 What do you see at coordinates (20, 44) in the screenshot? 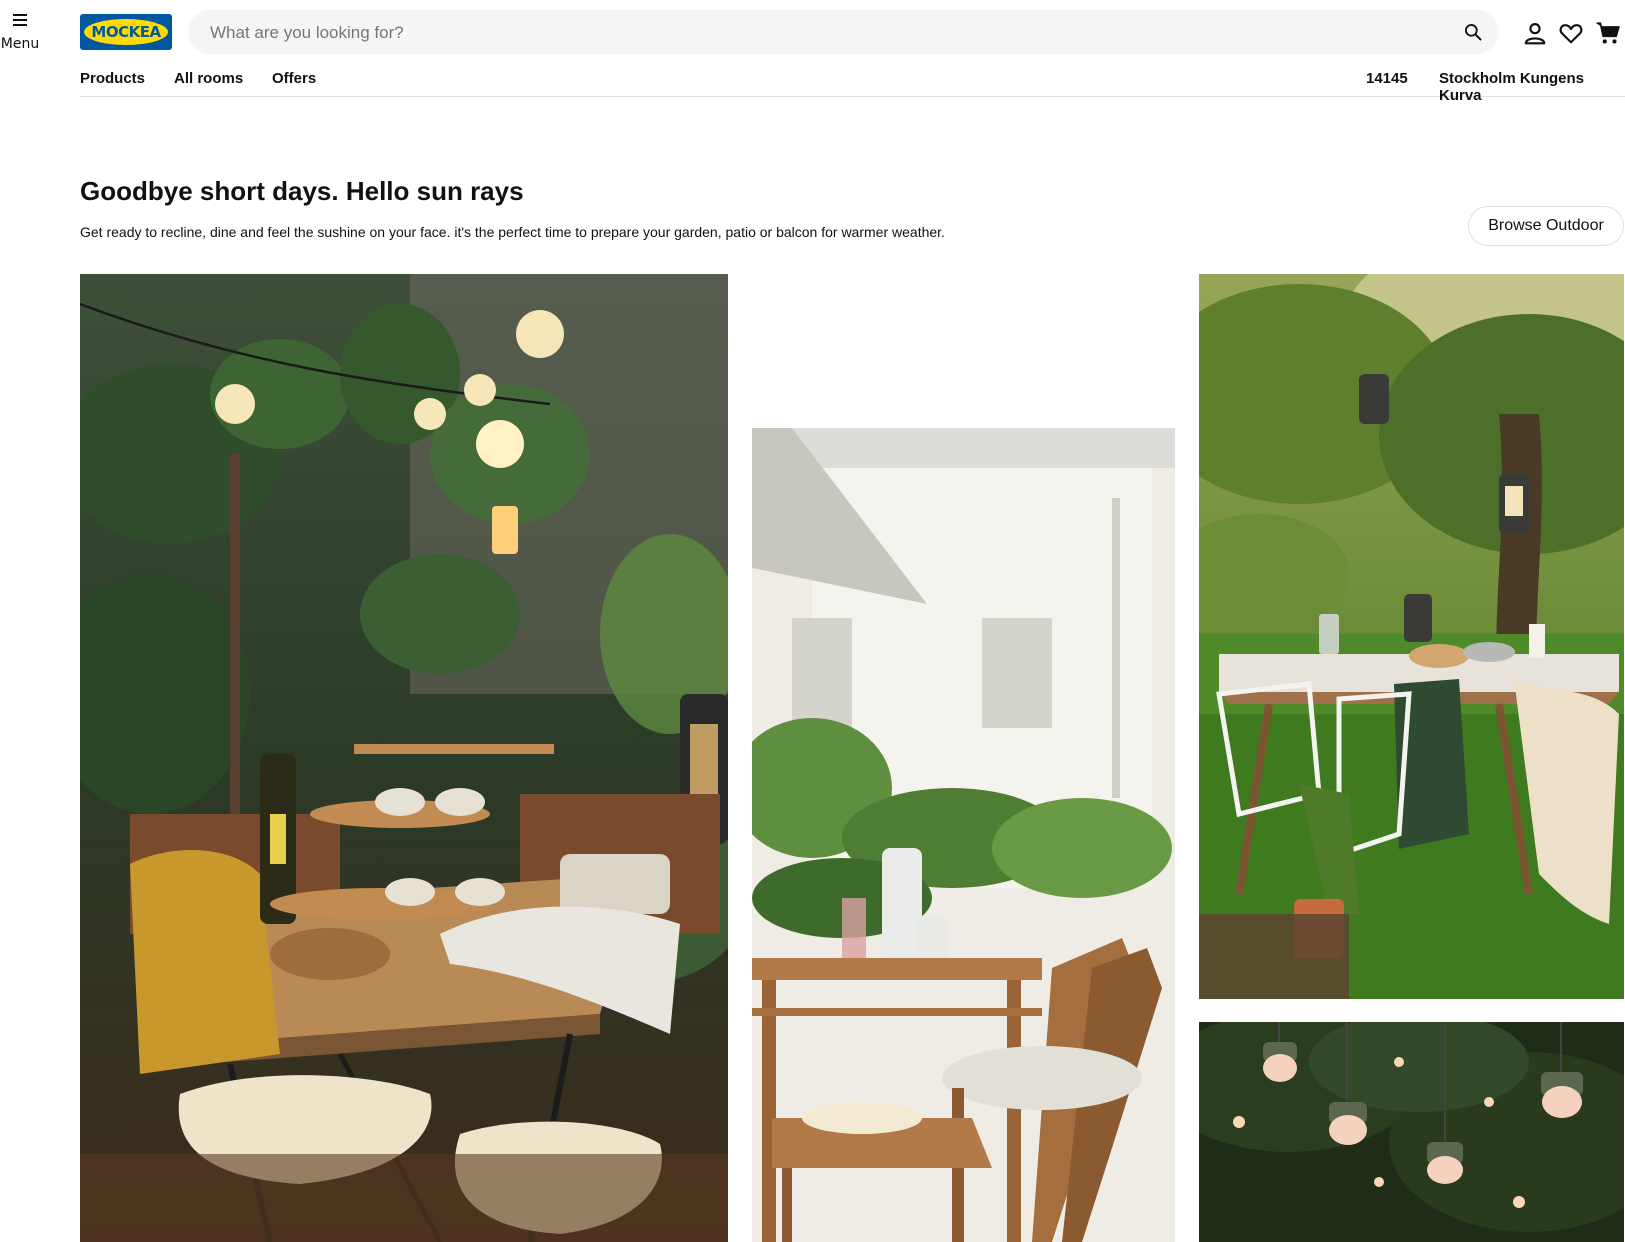
I see `menu-label: Menu` at bounding box center [20, 44].